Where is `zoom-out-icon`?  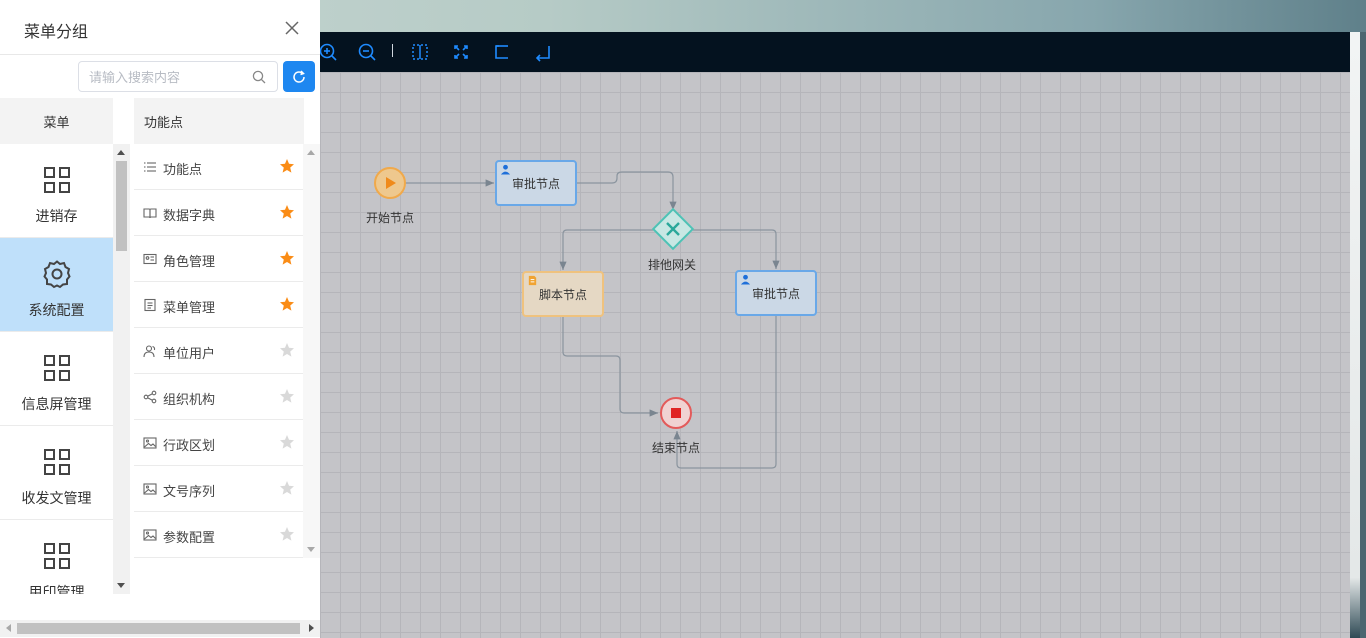 zoom-out-icon is located at coordinates (367, 52).